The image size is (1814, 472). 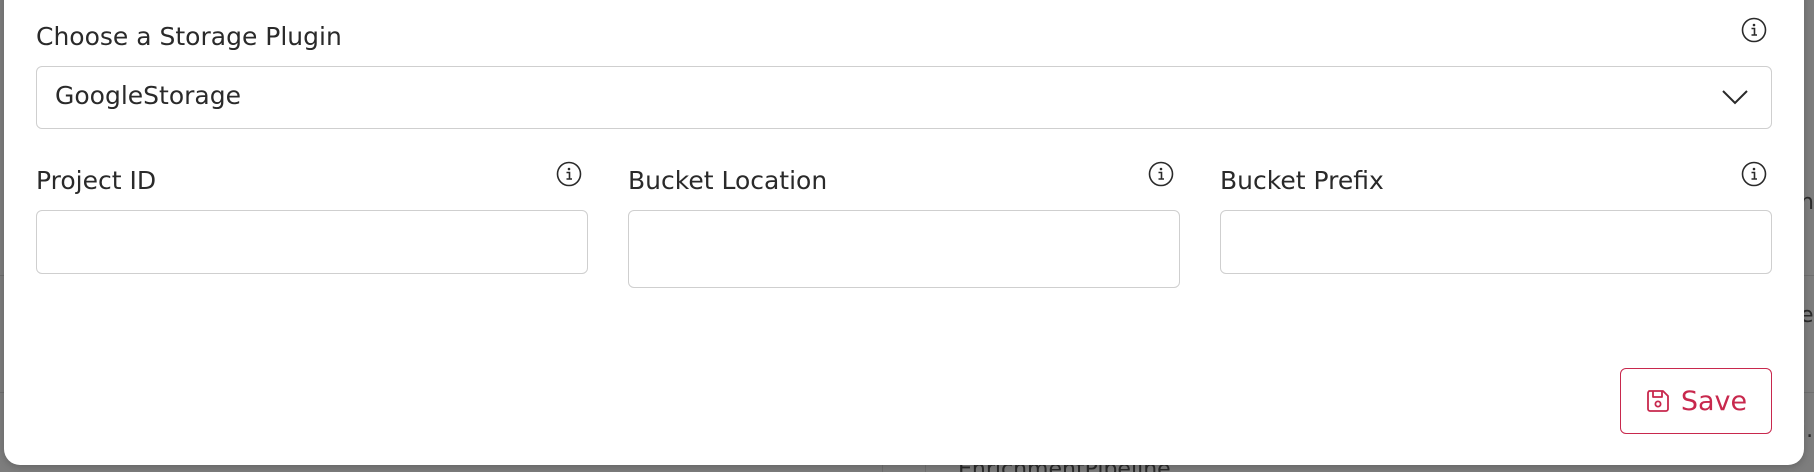 I want to click on storage-plugin-select: GoogleStorage, so click(x=904, y=97).